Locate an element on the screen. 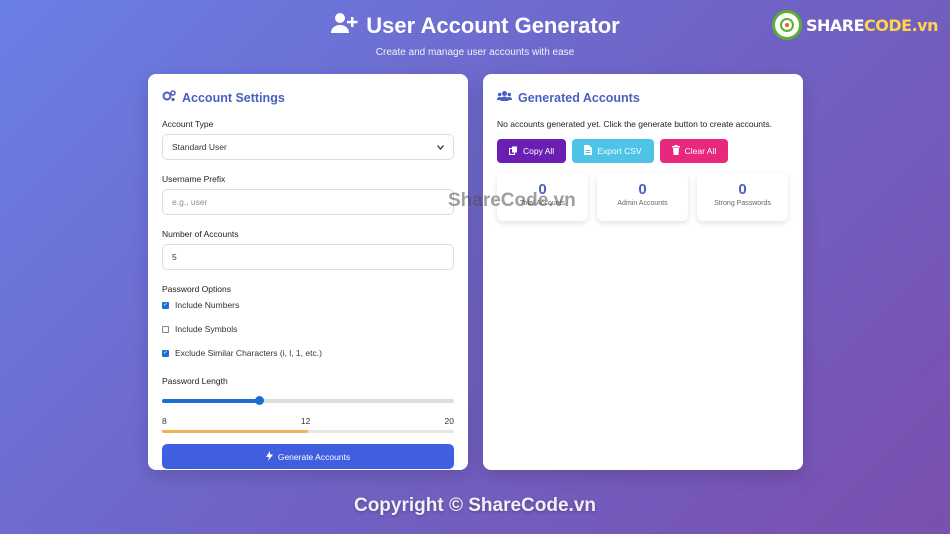  length-min-label: 8 is located at coordinates (164, 421).